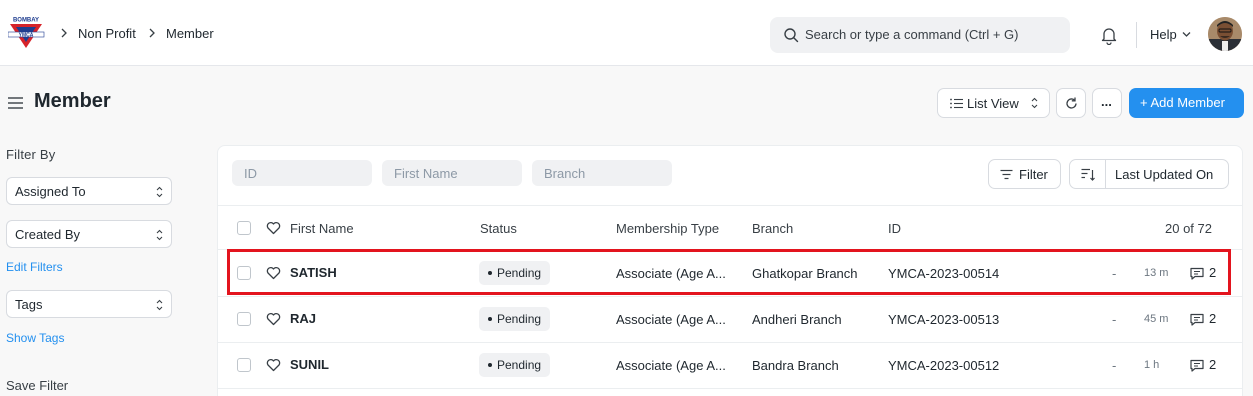  I want to click on branch-cell: Andheri Branch, so click(797, 319).